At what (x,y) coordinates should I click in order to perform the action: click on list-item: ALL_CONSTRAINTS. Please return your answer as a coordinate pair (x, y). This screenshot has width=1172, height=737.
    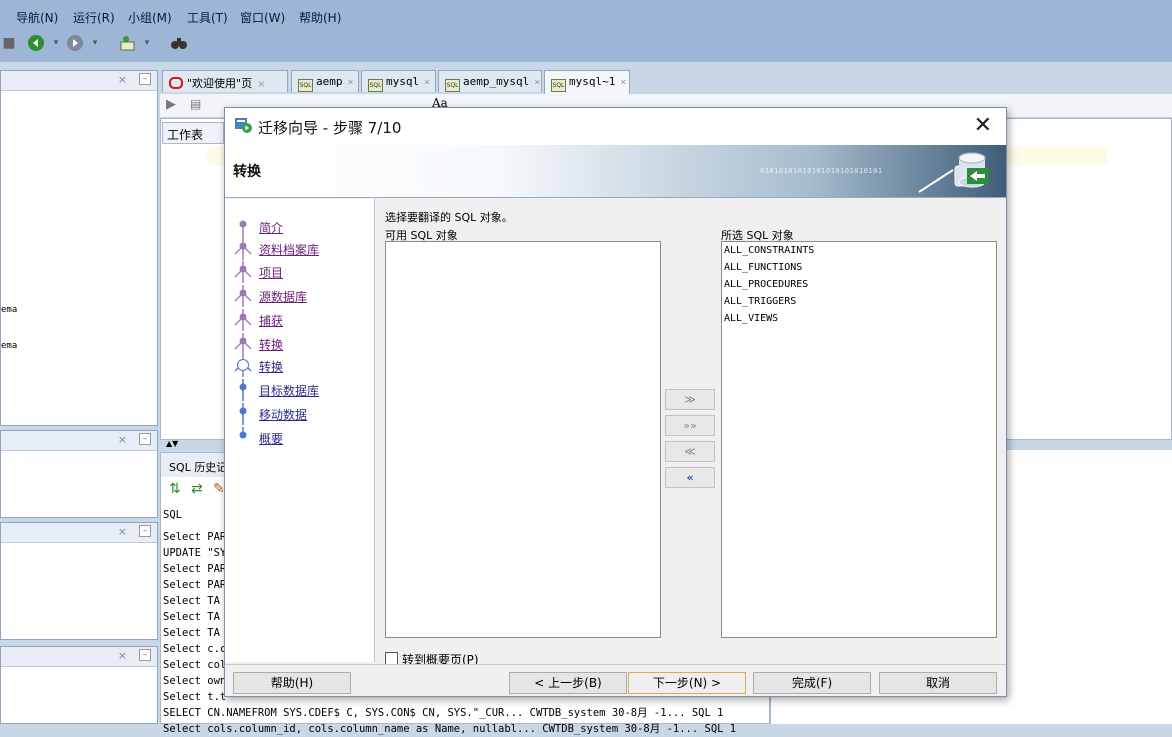
    Looking at the image, I should click on (859, 250).